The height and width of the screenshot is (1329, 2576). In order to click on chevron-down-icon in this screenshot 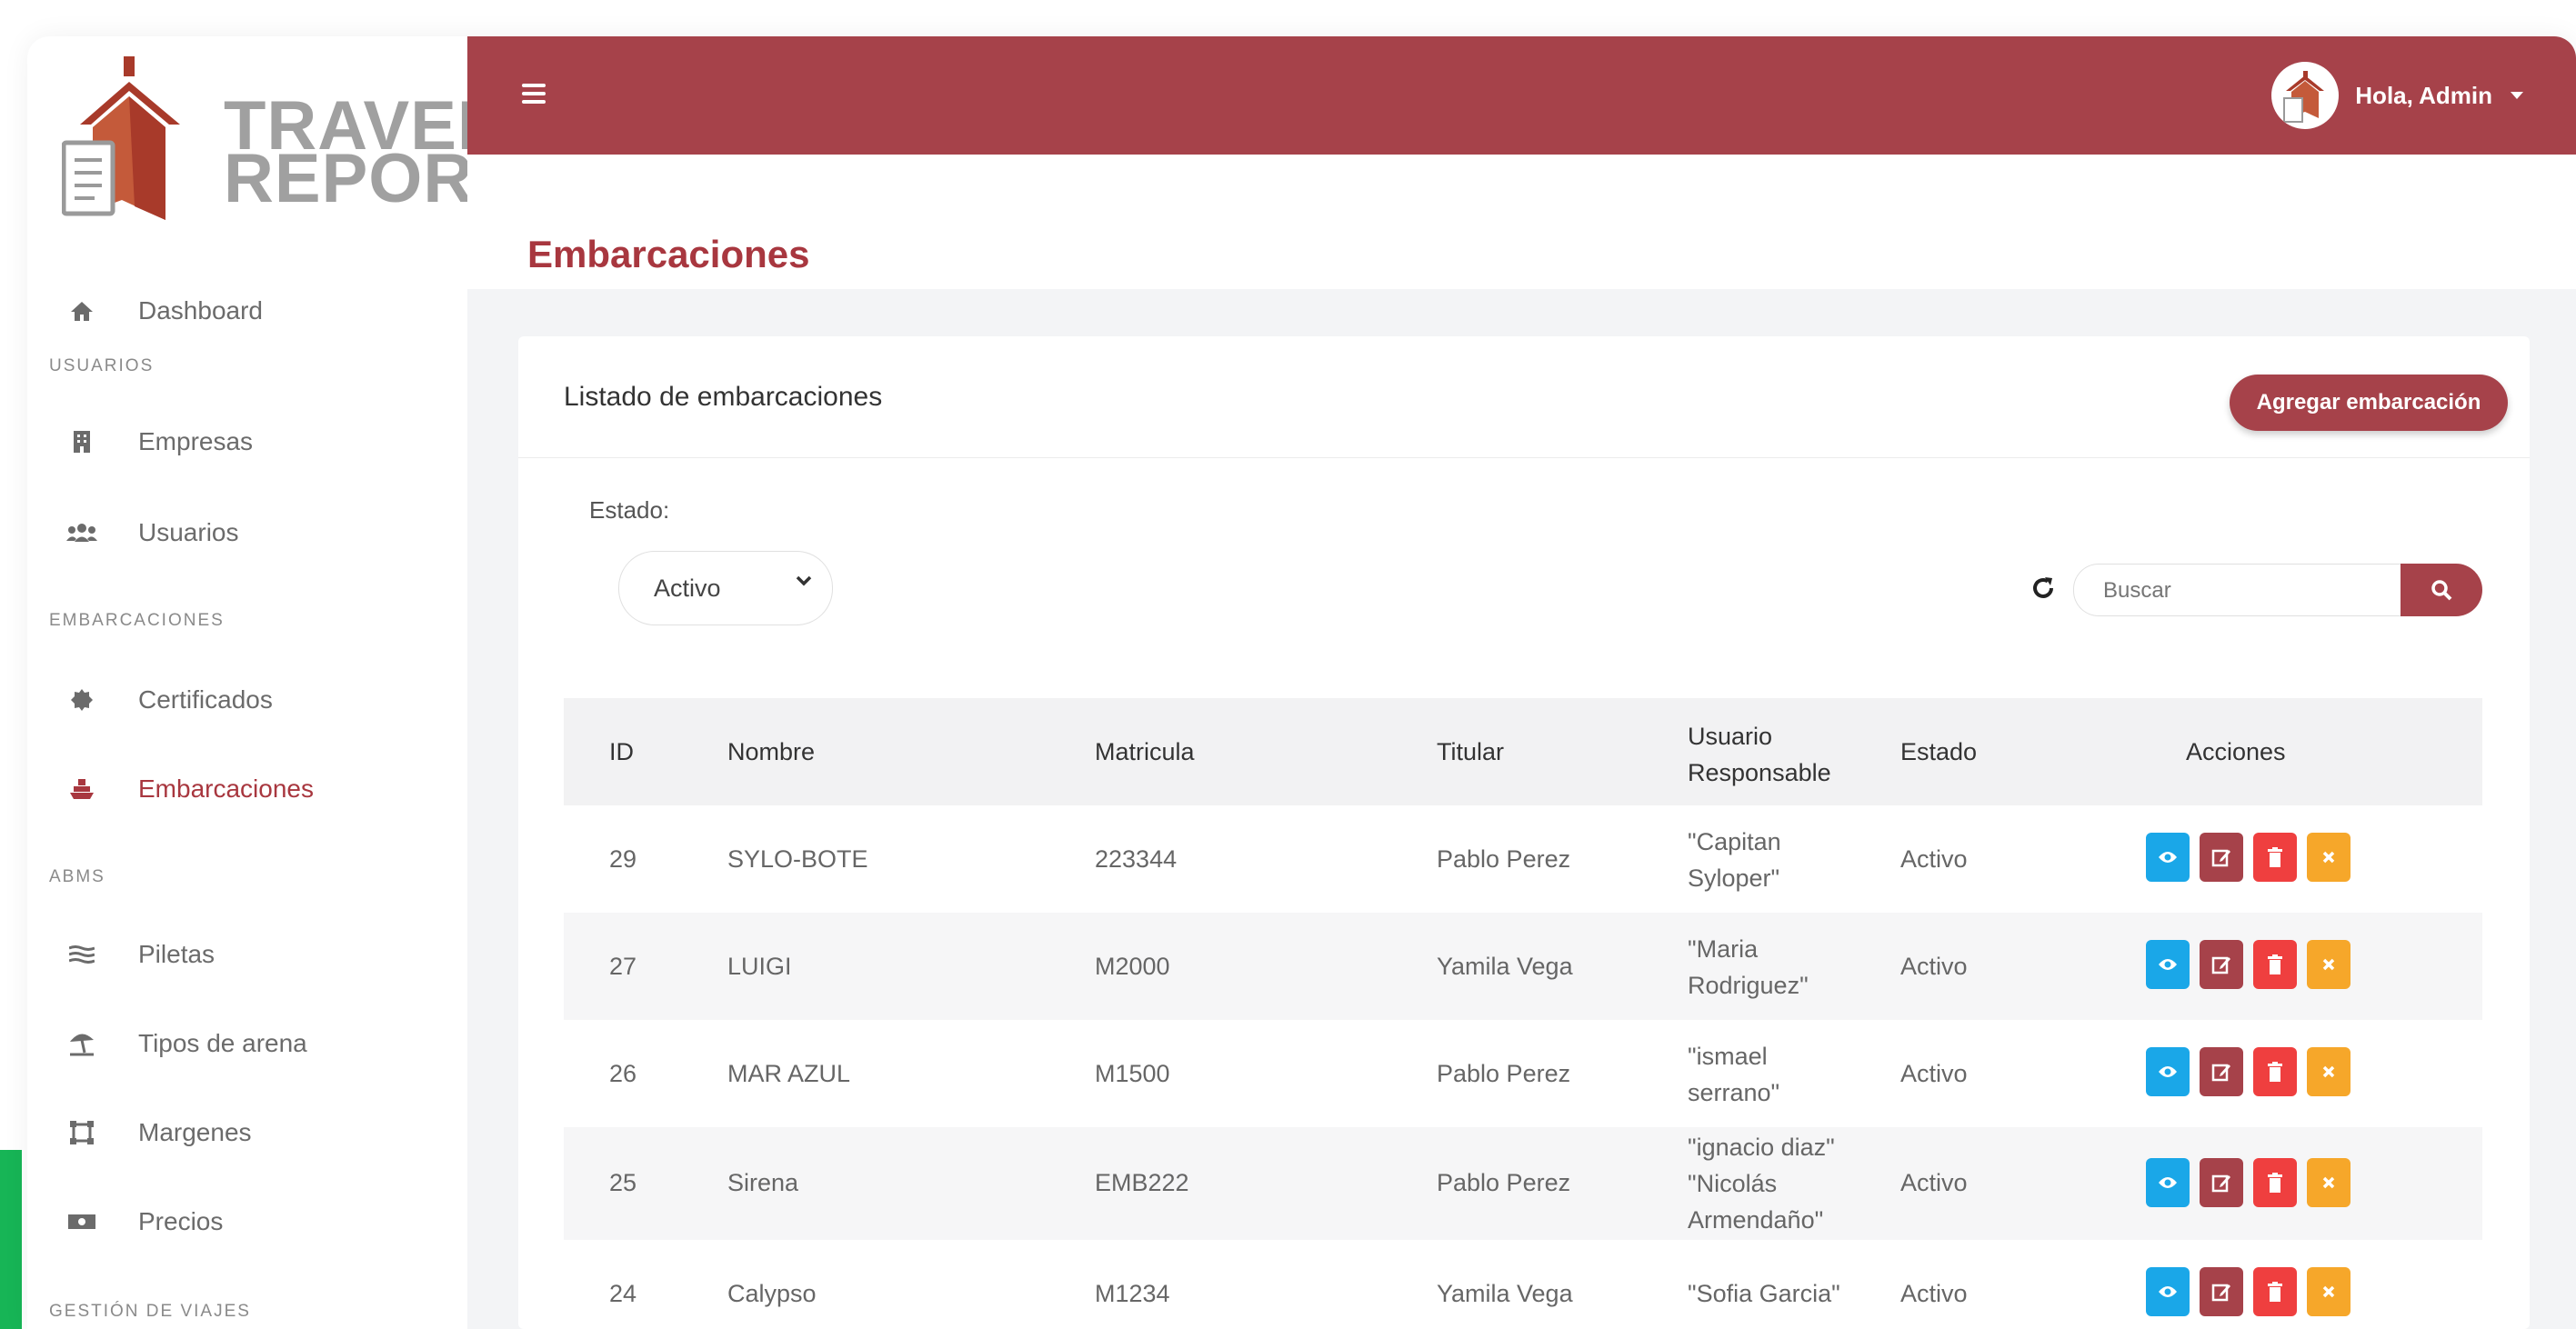, I will do `click(804, 580)`.